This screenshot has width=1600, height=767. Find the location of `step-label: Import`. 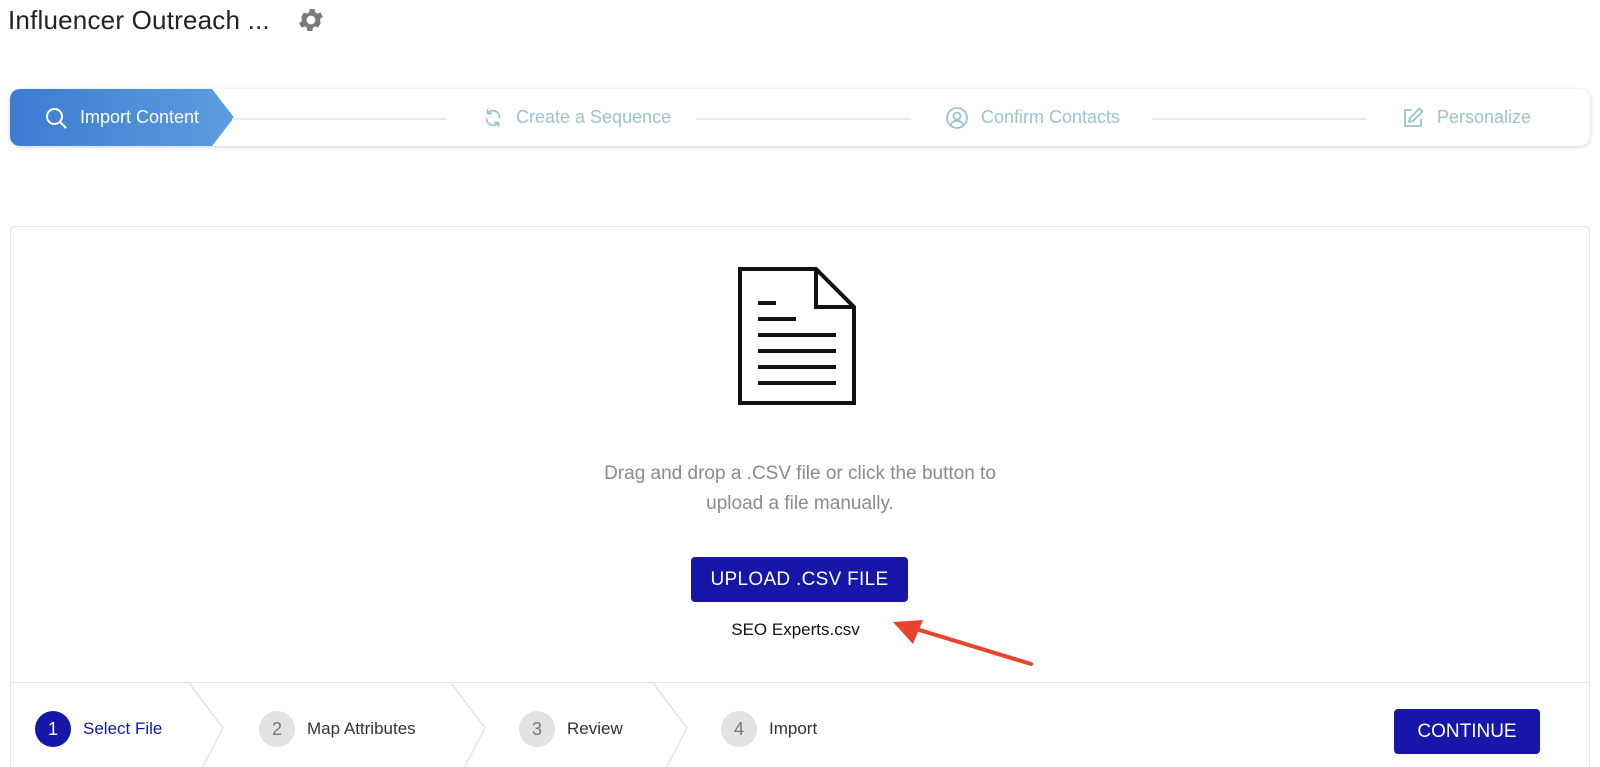

step-label: Import is located at coordinates (793, 728).